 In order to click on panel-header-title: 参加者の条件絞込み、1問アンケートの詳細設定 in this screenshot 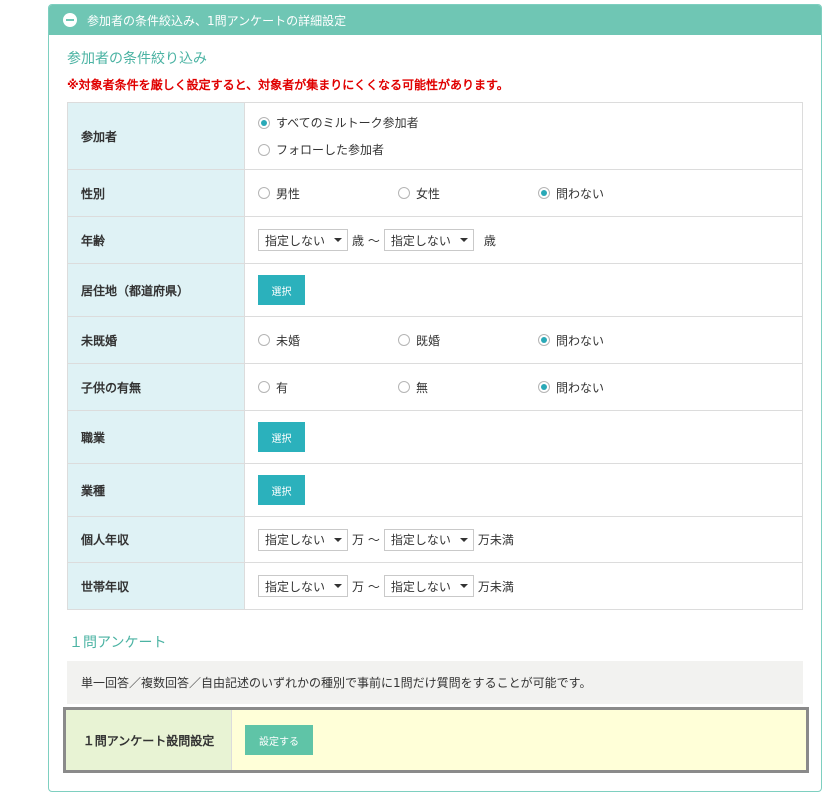, I will do `click(217, 20)`.